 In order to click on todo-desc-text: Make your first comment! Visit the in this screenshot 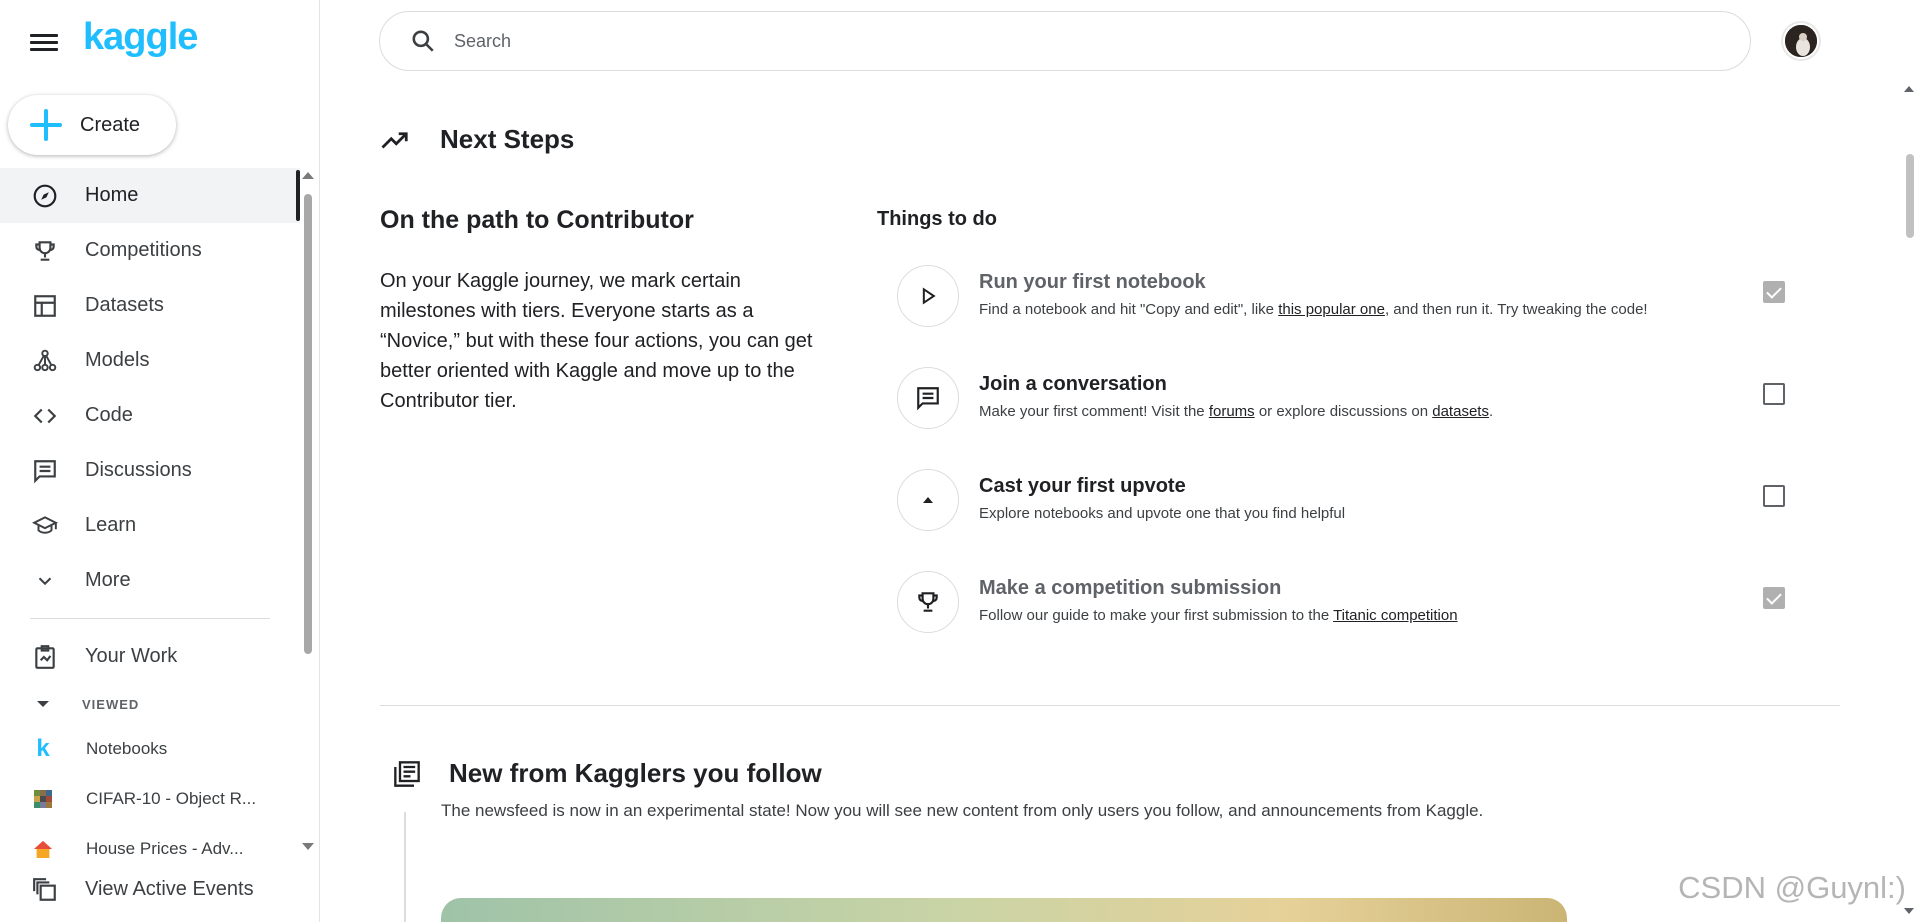, I will do `click(1094, 411)`.